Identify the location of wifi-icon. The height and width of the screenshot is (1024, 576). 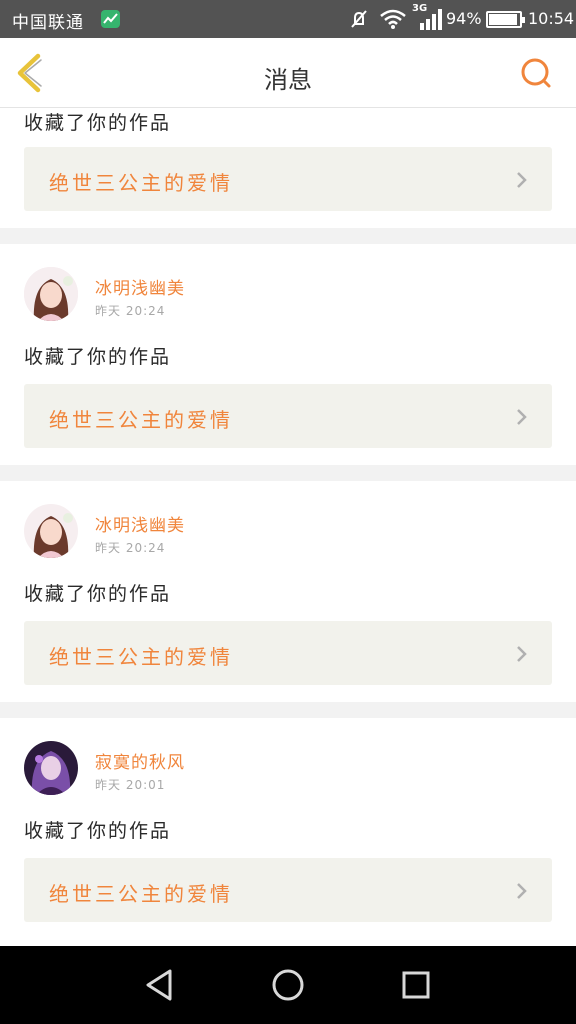
(393, 21).